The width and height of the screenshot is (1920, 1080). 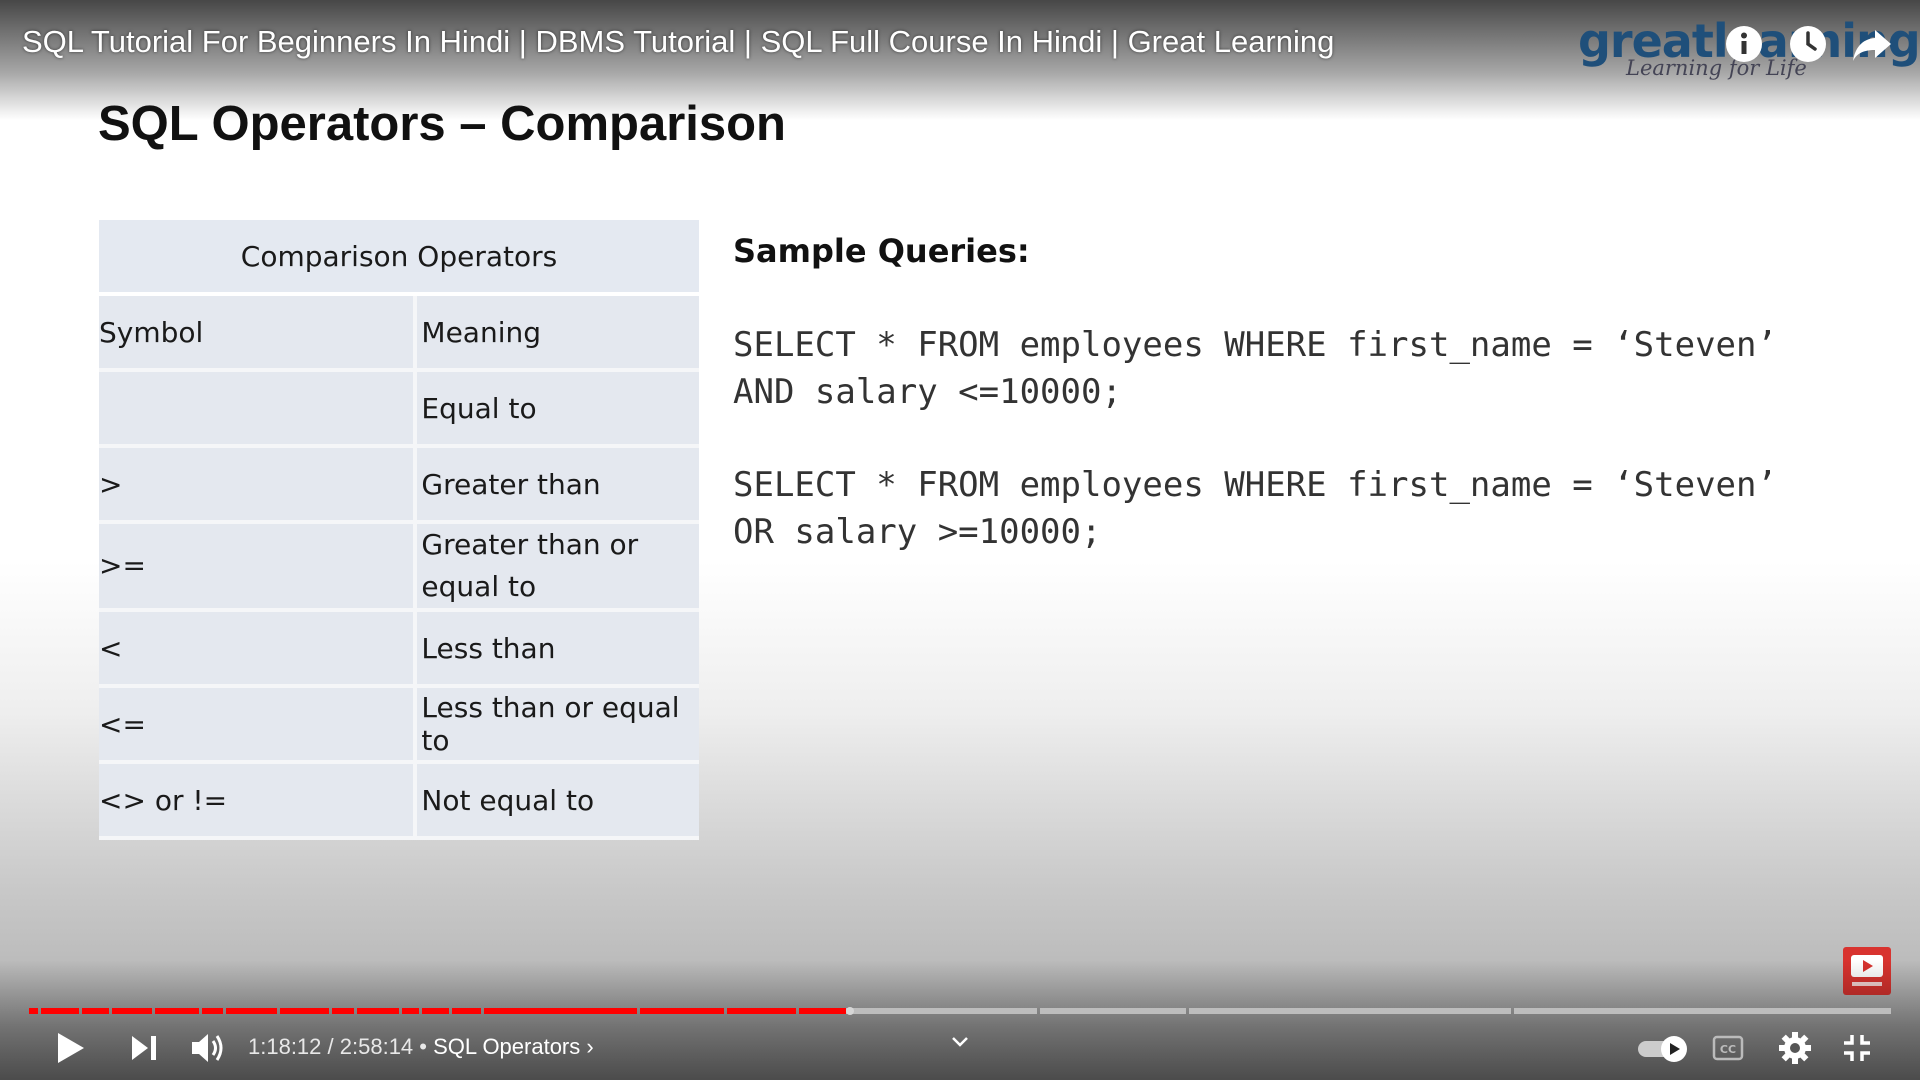 What do you see at coordinates (1744, 44) in the screenshot?
I see `info-icon` at bounding box center [1744, 44].